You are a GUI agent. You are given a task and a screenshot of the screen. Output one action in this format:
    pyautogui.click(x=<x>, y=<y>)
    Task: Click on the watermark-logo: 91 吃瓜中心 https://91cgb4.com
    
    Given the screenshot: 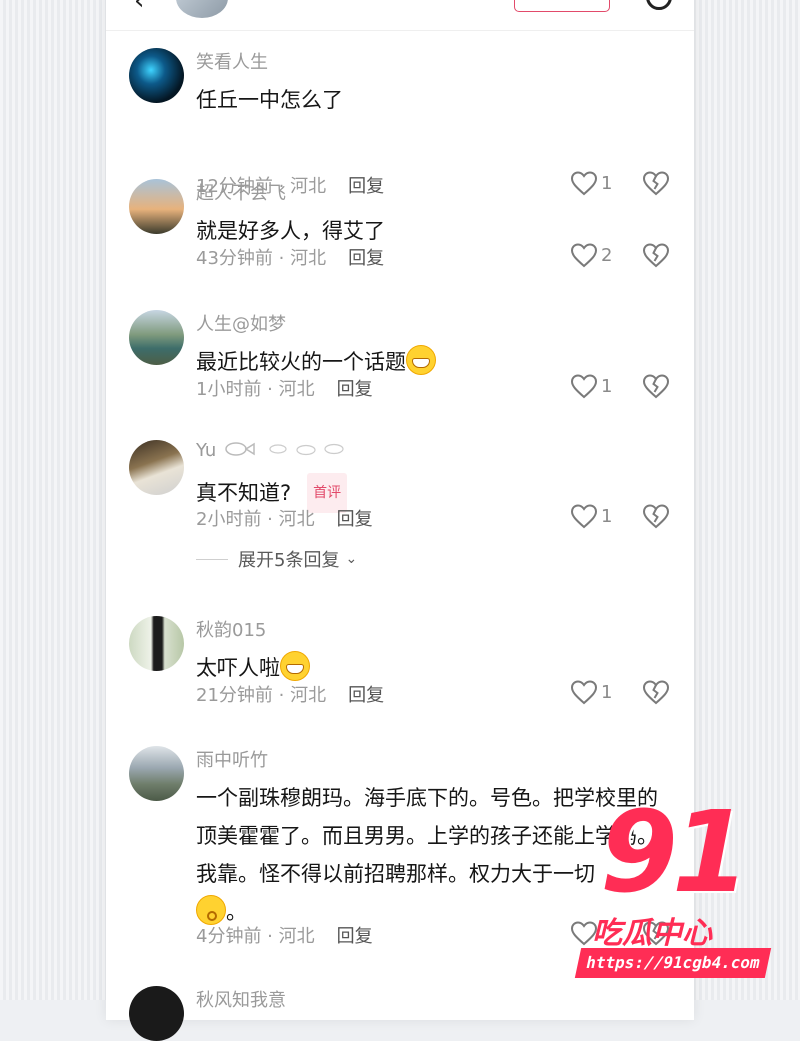 What is the action you would take?
    pyautogui.click(x=674, y=887)
    